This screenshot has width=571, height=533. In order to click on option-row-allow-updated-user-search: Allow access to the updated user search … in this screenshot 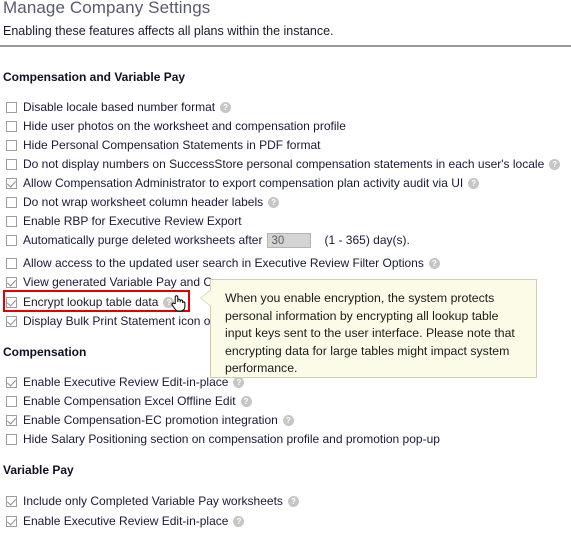, I will do `click(223, 263)`.